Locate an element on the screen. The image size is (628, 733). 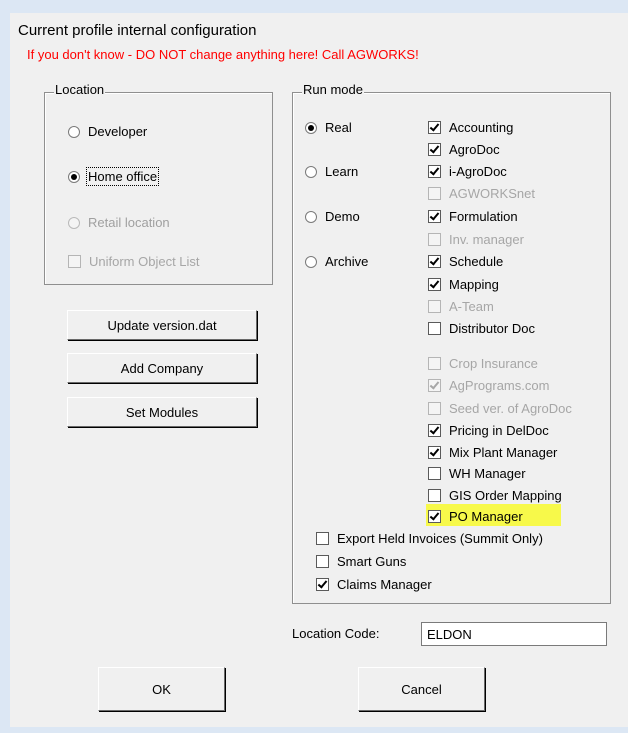
checkbox-wh-manager-box is located at coordinates (434, 473).